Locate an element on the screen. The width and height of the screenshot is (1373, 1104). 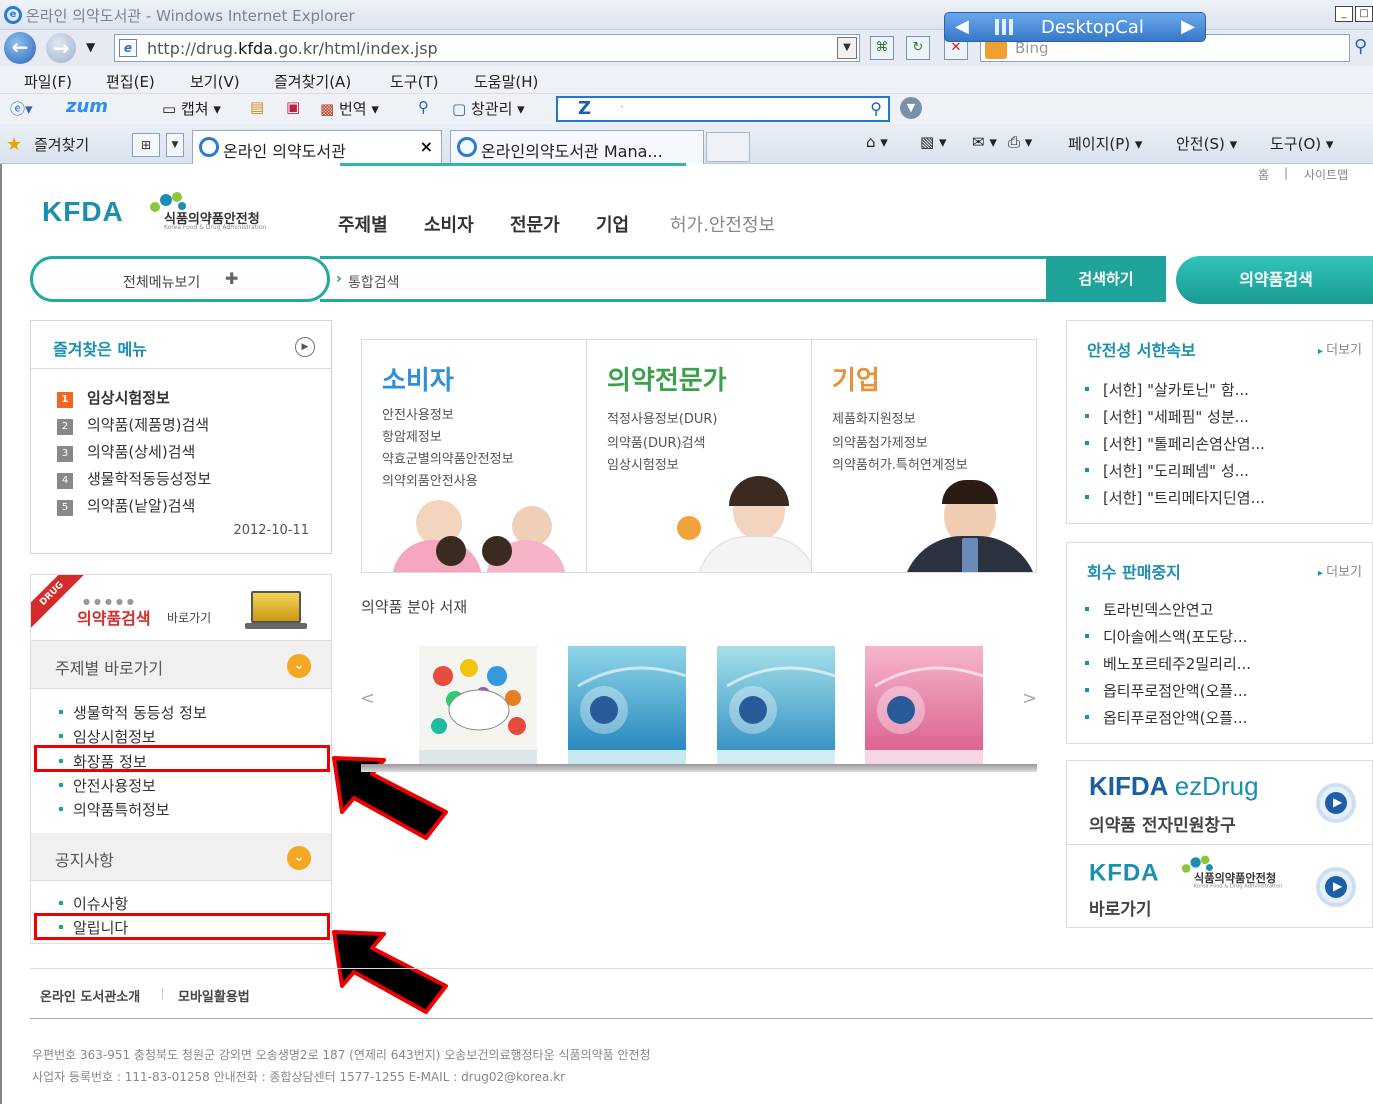
gnb-expert: 전문가 is located at coordinates (535, 224).